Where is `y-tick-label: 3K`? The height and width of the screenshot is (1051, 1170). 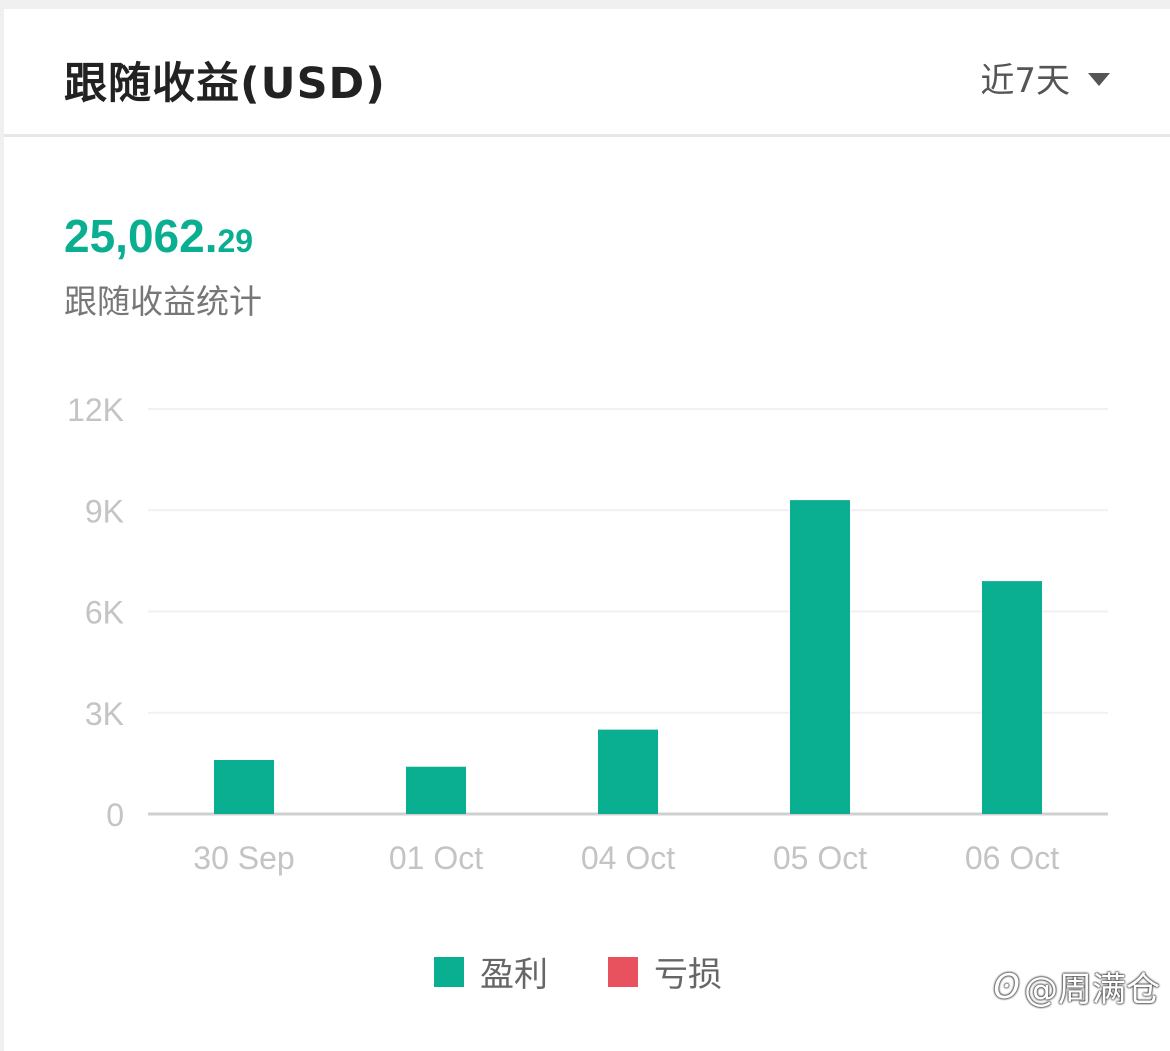
y-tick-label: 3K is located at coordinates (104, 714).